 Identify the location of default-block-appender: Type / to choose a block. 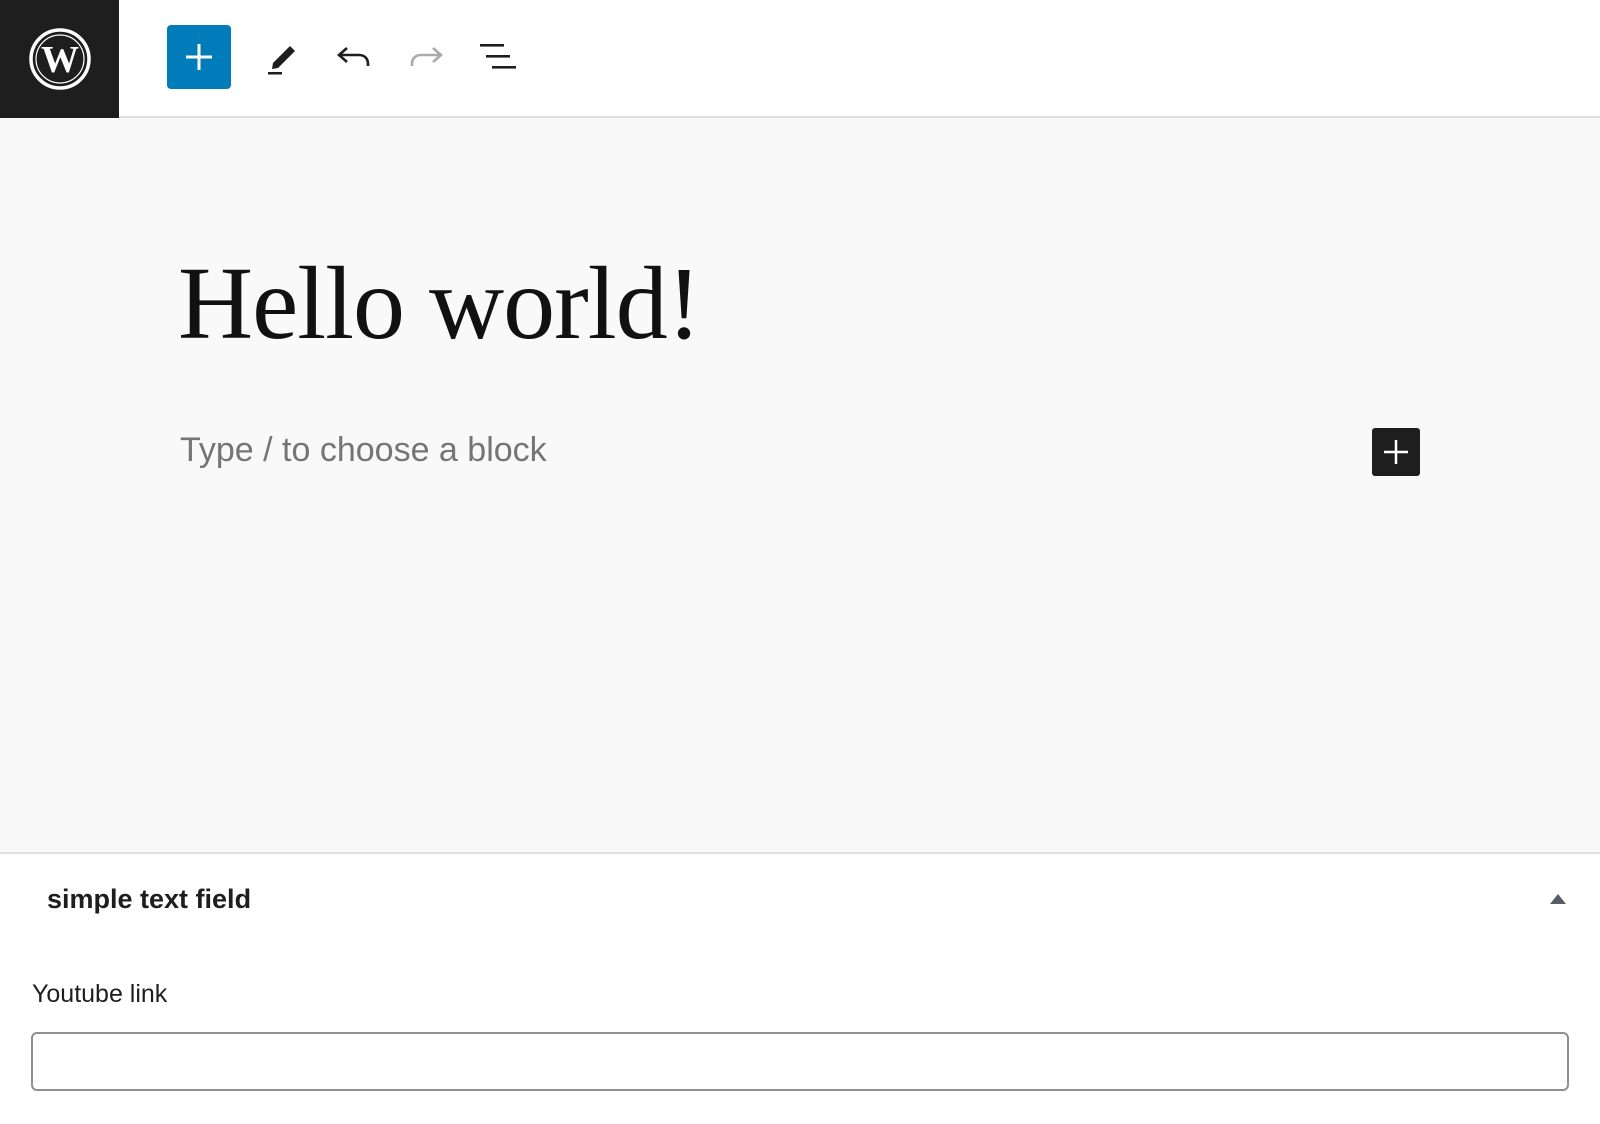
(363, 450).